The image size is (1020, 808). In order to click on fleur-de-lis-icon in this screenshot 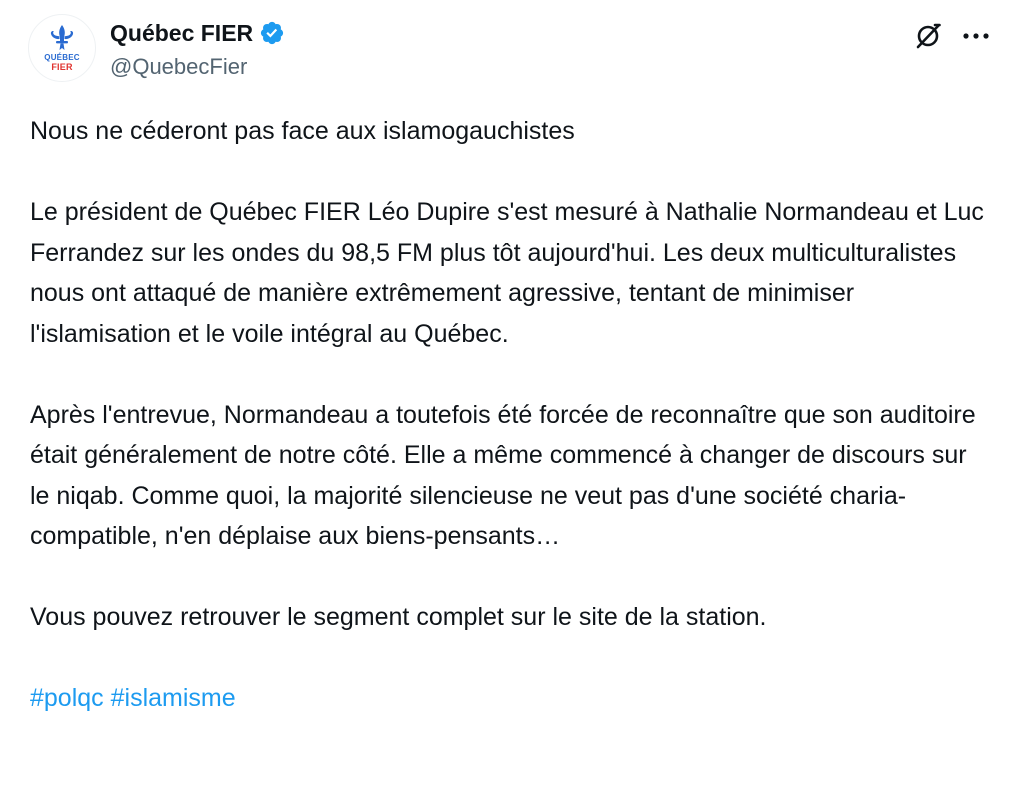, I will do `click(62, 37)`.